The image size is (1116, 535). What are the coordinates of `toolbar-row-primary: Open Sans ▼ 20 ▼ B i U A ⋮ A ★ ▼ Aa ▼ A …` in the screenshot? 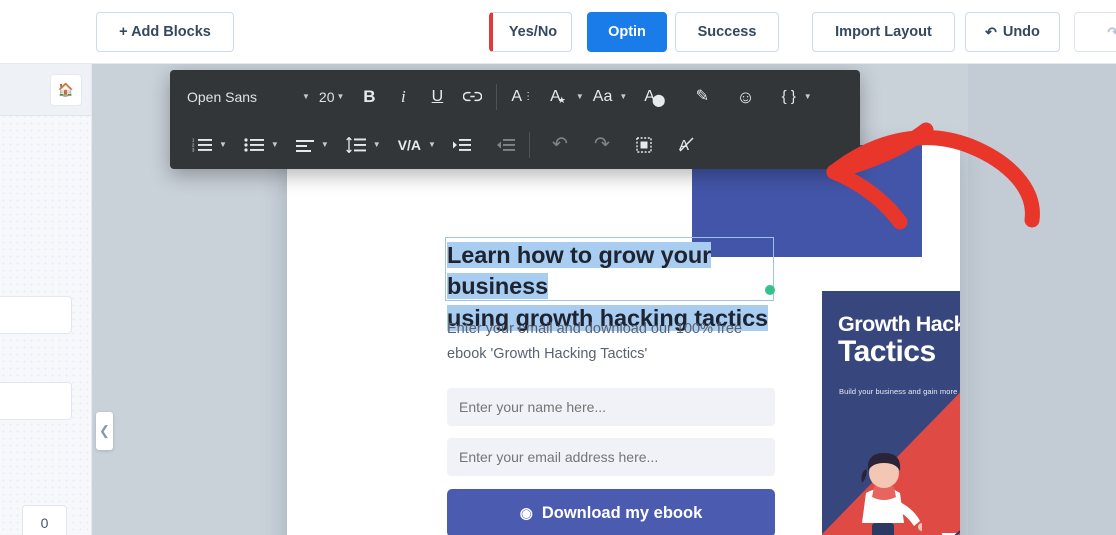 It's located at (515, 96).